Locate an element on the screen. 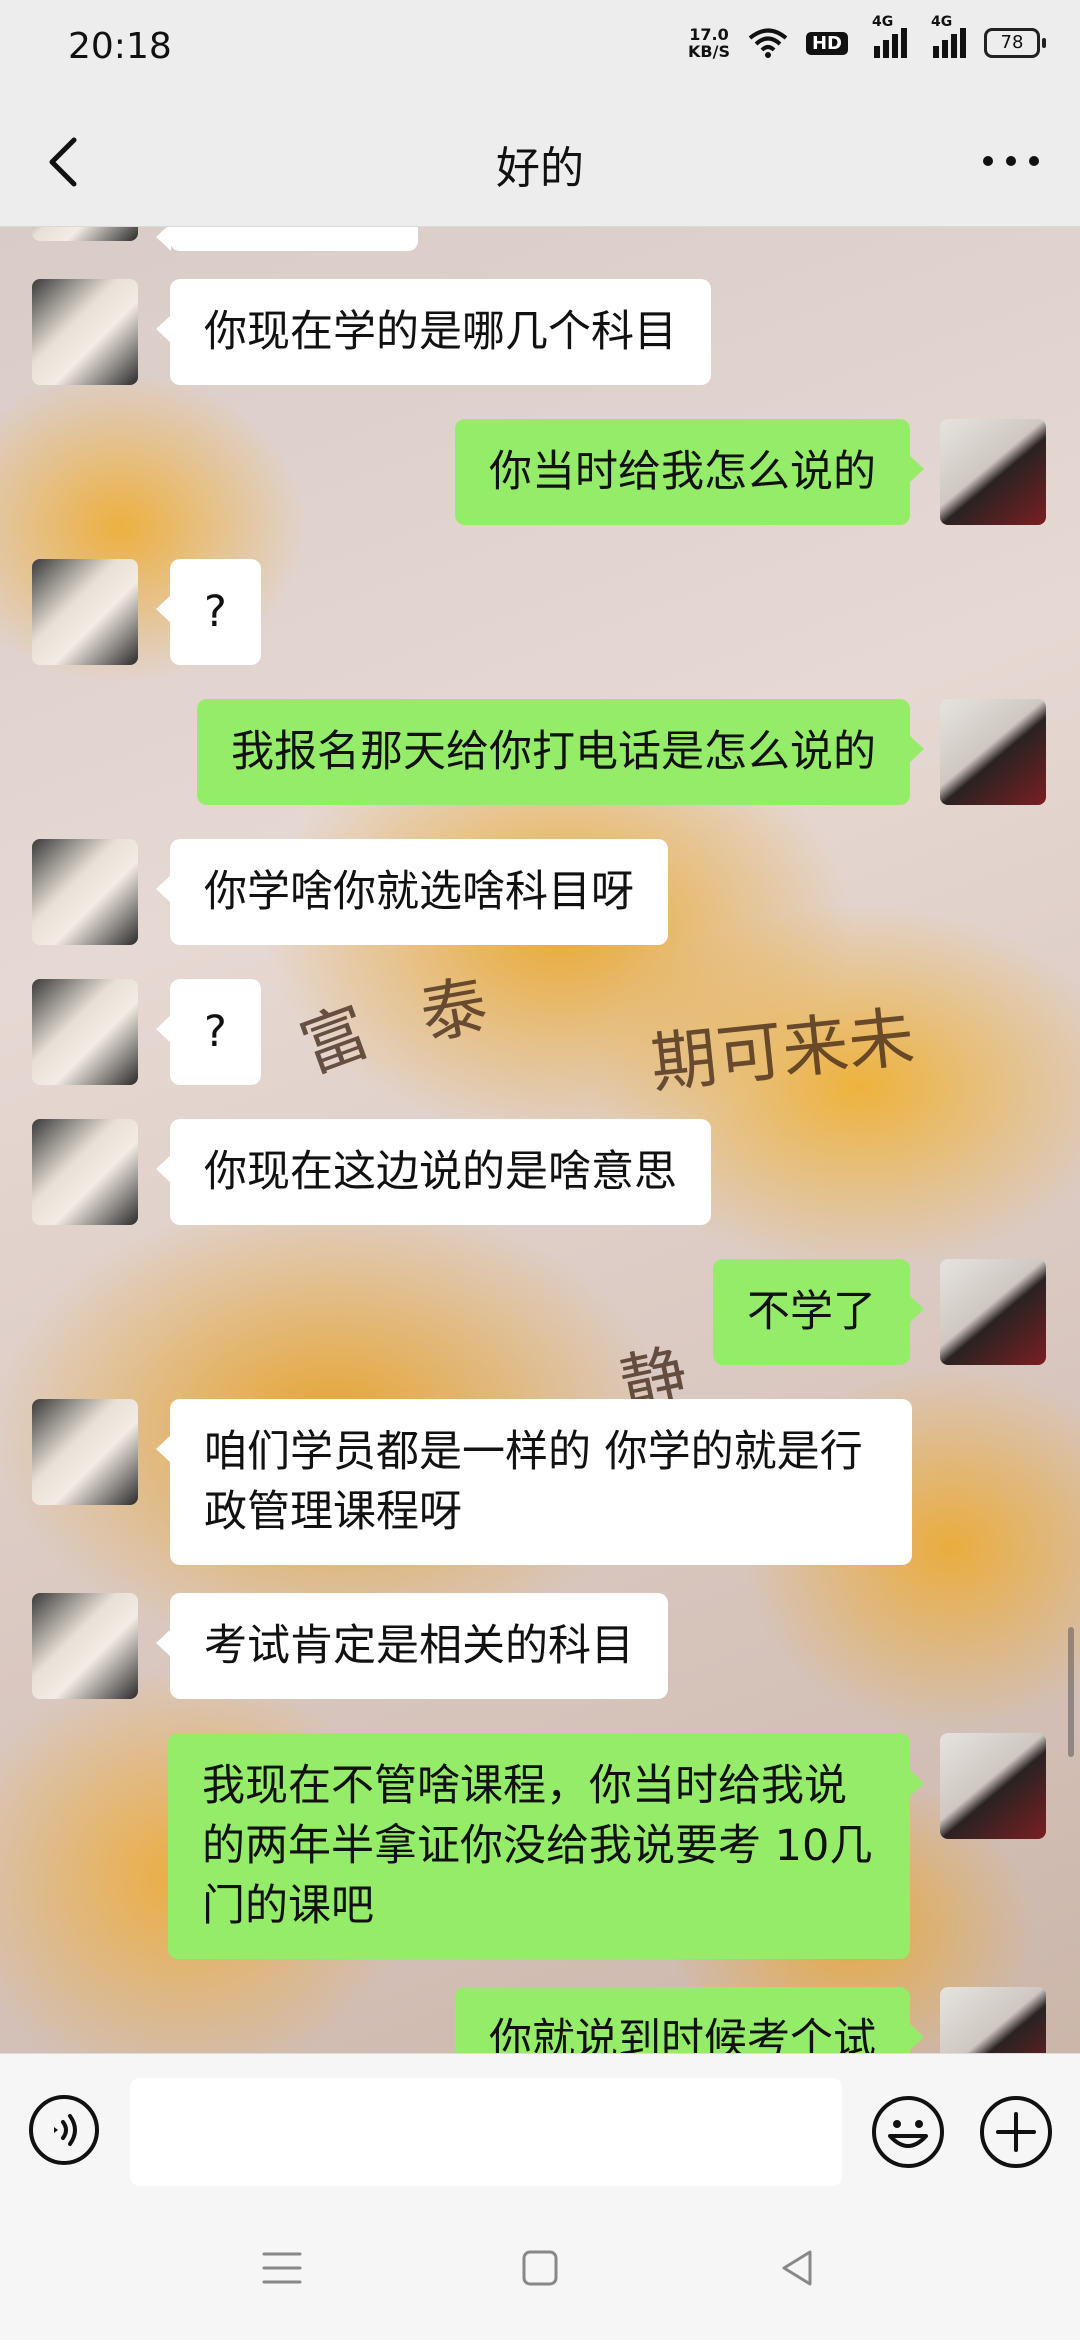 The height and width of the screenshot is (2340, 1080). message-bubble: 你学啥你就选啥科目呀 is located at coordinates (412, 892).